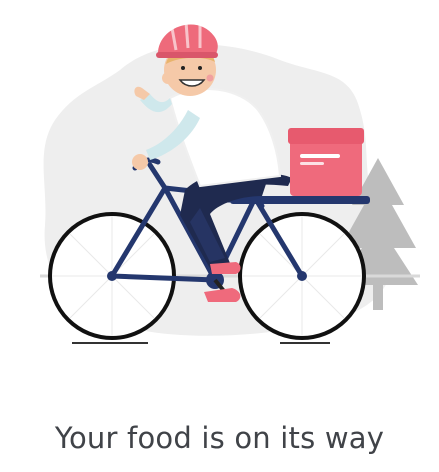  Describe the element at coordinates (187, 39) in the screenshot. I see `helmet-icon` at that location.